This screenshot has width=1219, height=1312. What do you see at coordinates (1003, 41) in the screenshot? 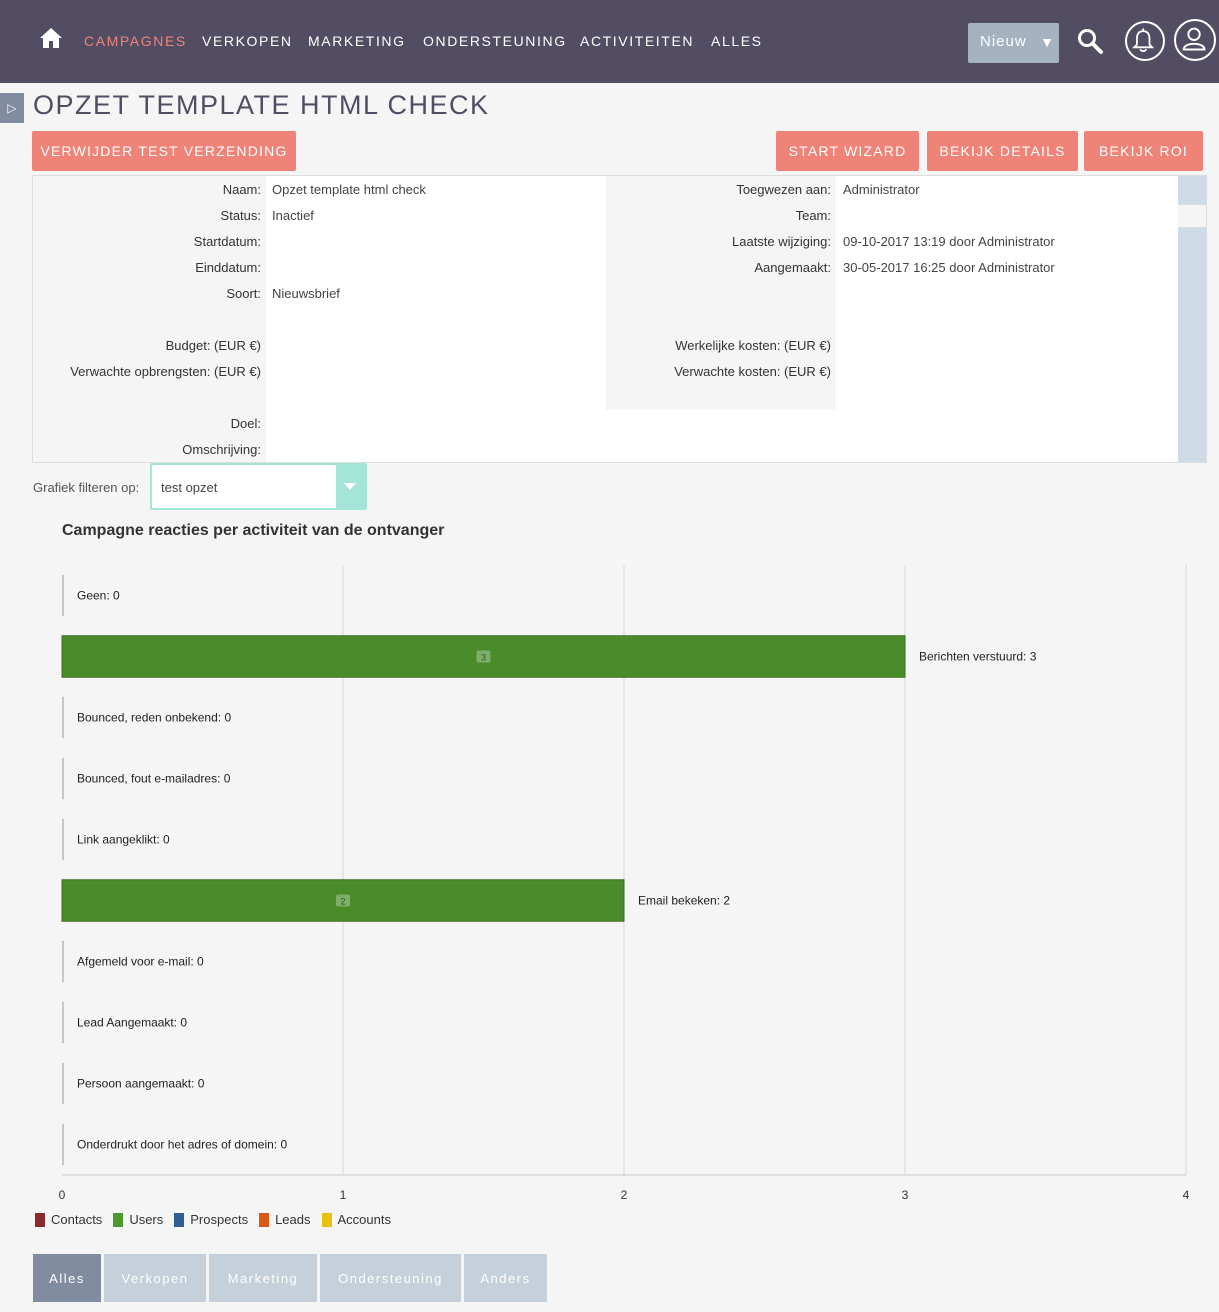
I see `new-button-label: Nieuw` at bounding box center [1003, 41].